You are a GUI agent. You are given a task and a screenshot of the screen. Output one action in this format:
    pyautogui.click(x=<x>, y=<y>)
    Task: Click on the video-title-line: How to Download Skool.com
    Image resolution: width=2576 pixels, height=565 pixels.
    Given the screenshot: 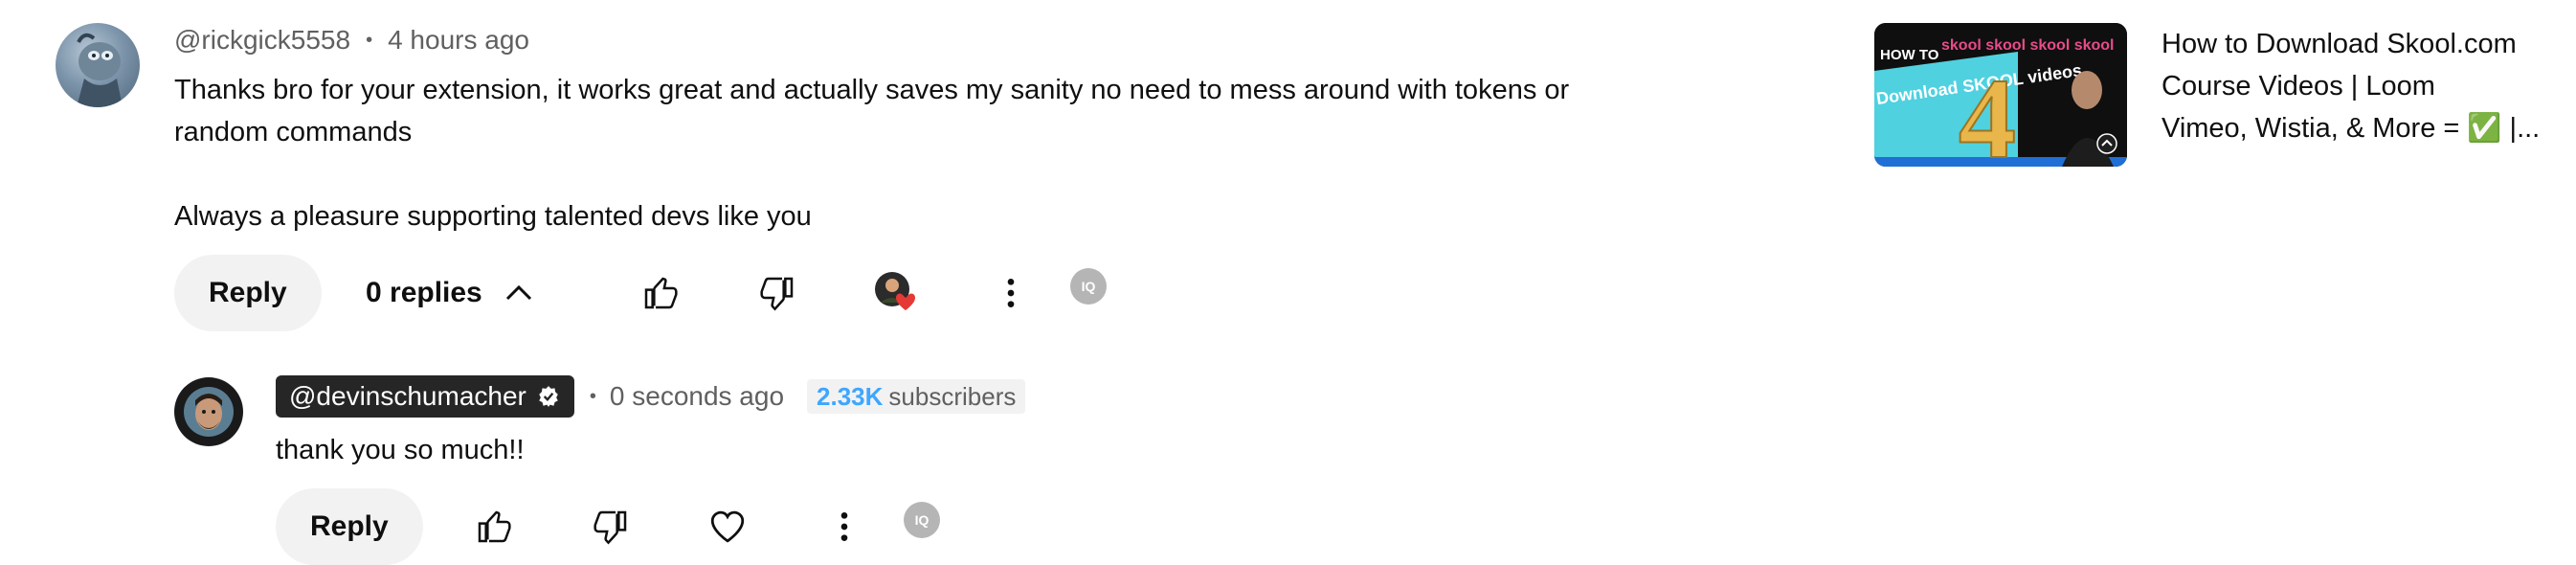 What is the action you would take?
    pyautogui.click(x=2339, y=44)
    